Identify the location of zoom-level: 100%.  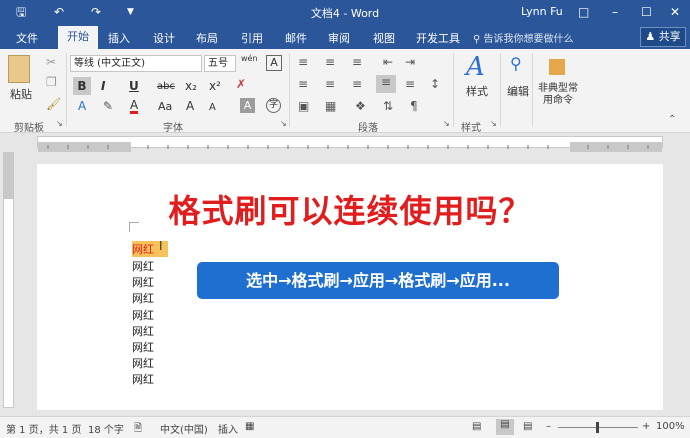
(670, 426).